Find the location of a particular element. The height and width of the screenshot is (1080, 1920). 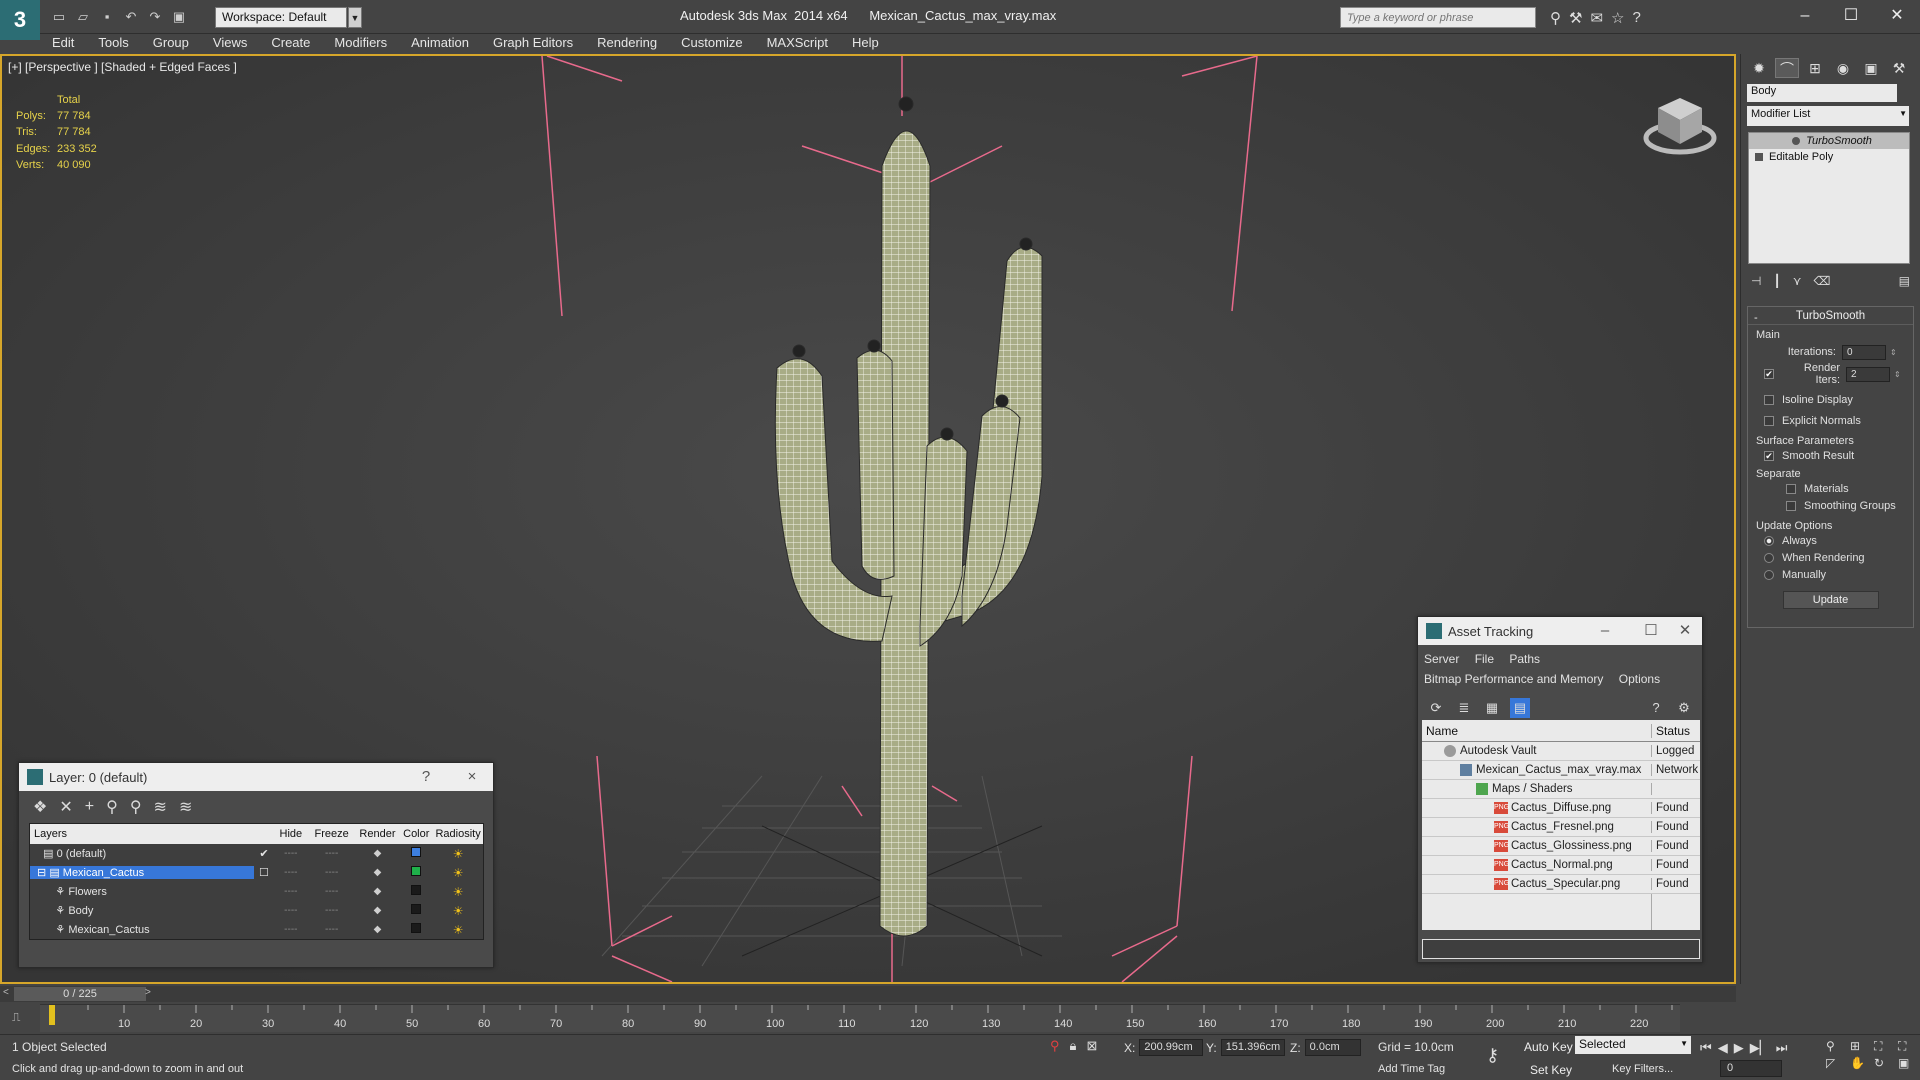

active-layer-check-icon: ✔ is located at coordinates (264, 853).